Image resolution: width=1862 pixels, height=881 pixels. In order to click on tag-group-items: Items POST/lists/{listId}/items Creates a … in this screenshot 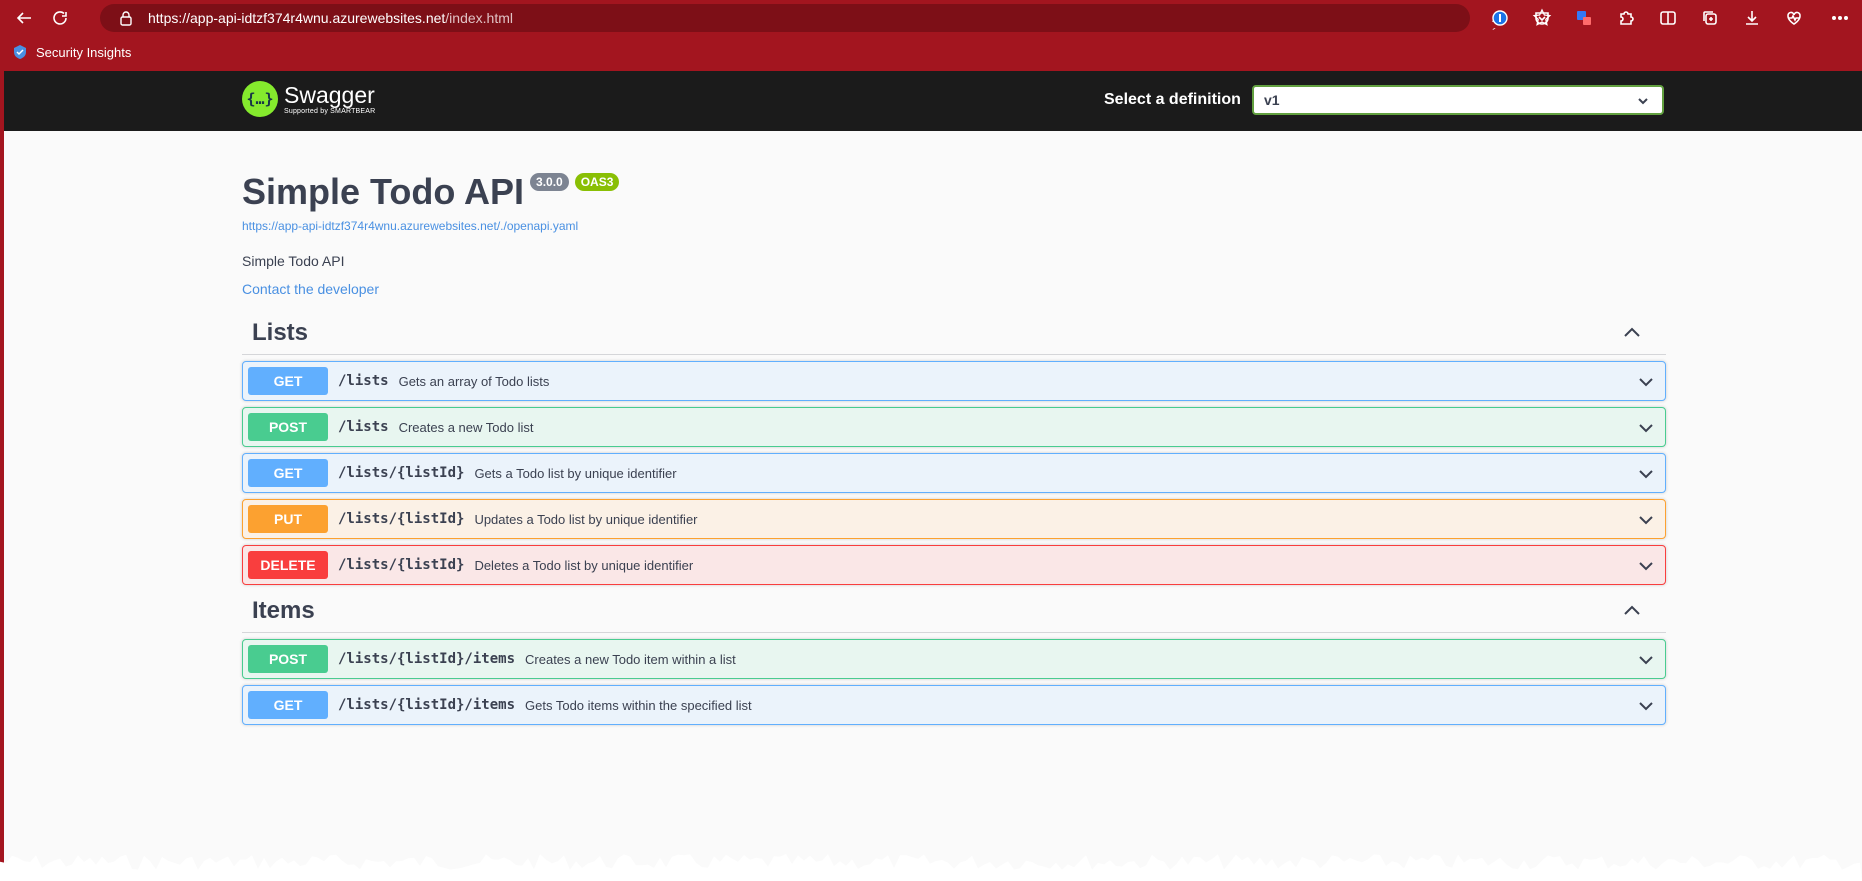, I will do `click(954, 657)`.